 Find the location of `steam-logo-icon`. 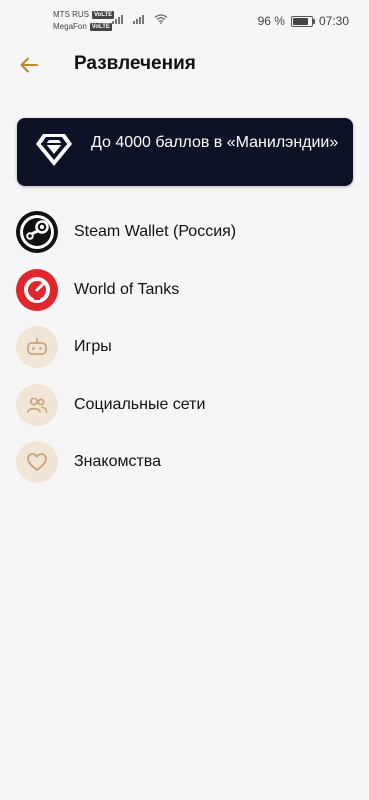

steam-logo-icon is located at coordinates (37, 232).